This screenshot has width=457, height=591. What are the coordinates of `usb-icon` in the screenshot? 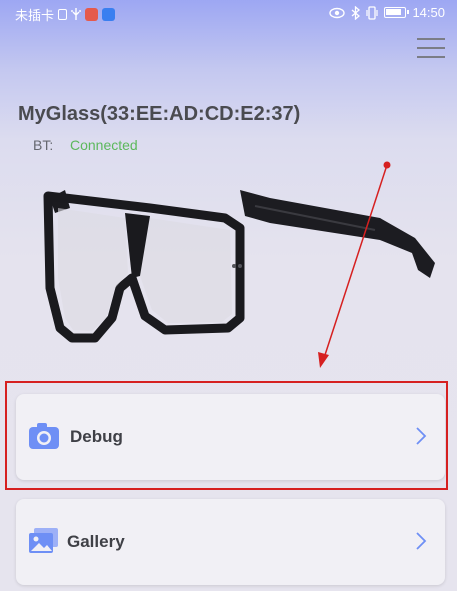 It's located at (76, 14).